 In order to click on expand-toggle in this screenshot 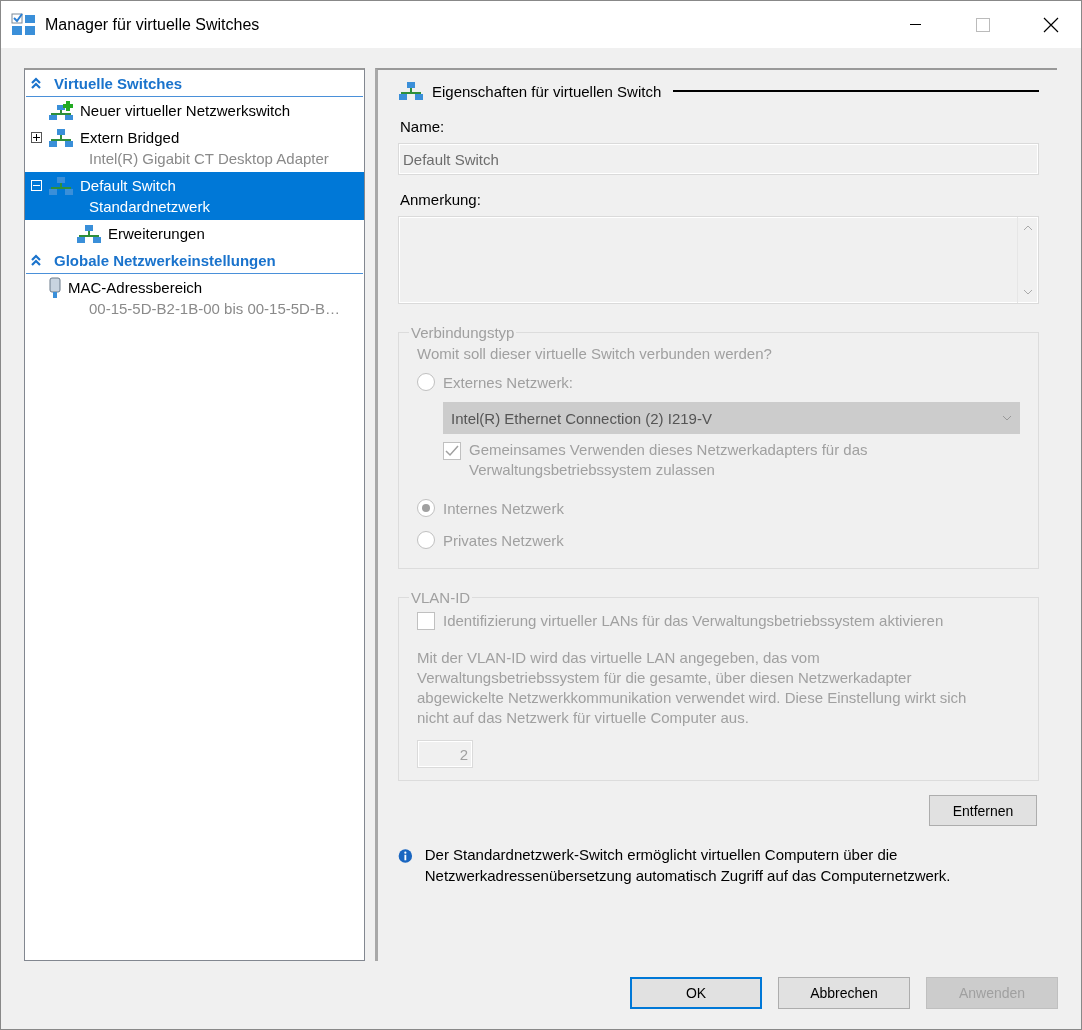, I will do `click(36, 137)`.